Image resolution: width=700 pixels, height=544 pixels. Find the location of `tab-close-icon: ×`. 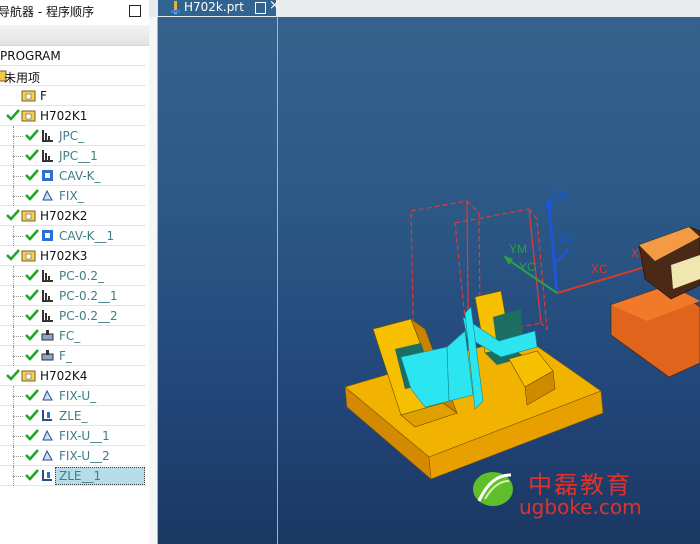

tab-close-icon: × is located at coordinates (274, 6).